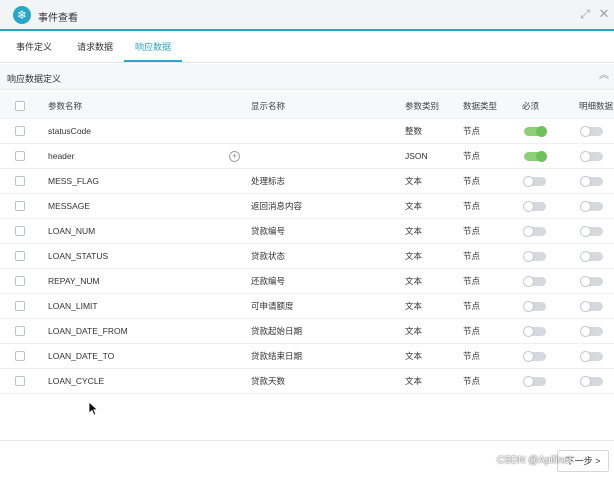 This screenshot has height=479, width=614. I want to click on display-name: 贷款状态, so click(268, 256).